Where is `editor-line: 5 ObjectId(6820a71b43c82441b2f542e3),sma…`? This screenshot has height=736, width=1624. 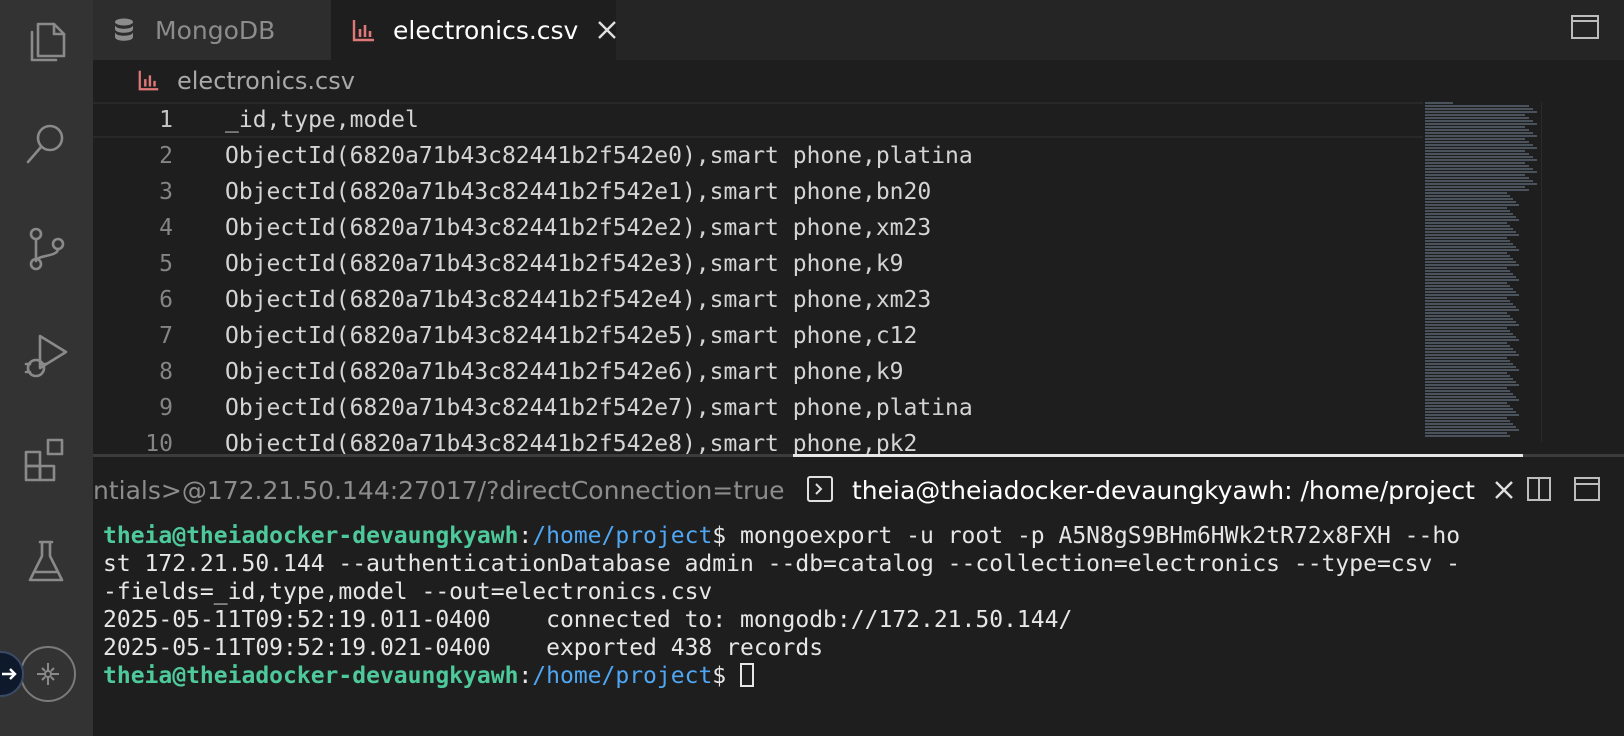
editor-line: 5 ObjectId(6820a71b43c82441b2f542e3),sma… is located at coordinates (758, 264).